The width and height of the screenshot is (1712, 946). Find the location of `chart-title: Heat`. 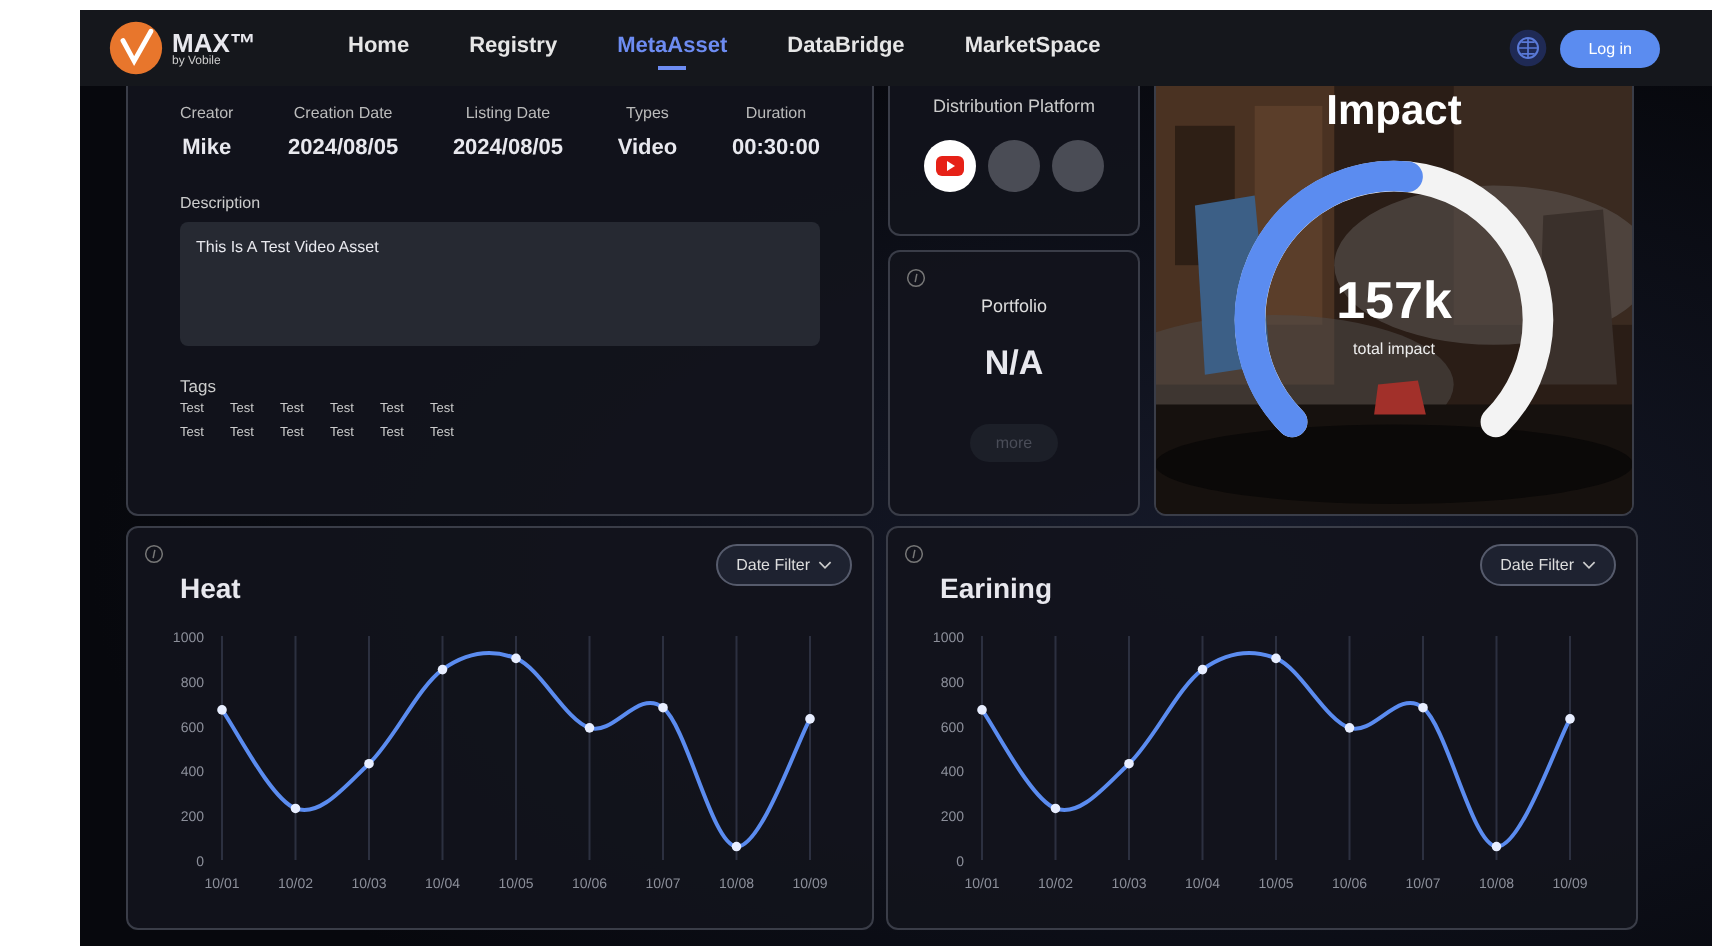

chart-title: Heat is located at coordinates (210, 588).